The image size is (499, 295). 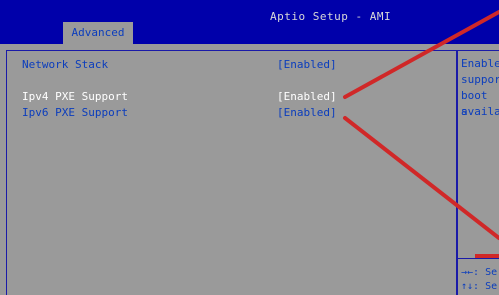 I want to click on setting-label: Ipv6 PXE Support, so click(x=75, y=112).